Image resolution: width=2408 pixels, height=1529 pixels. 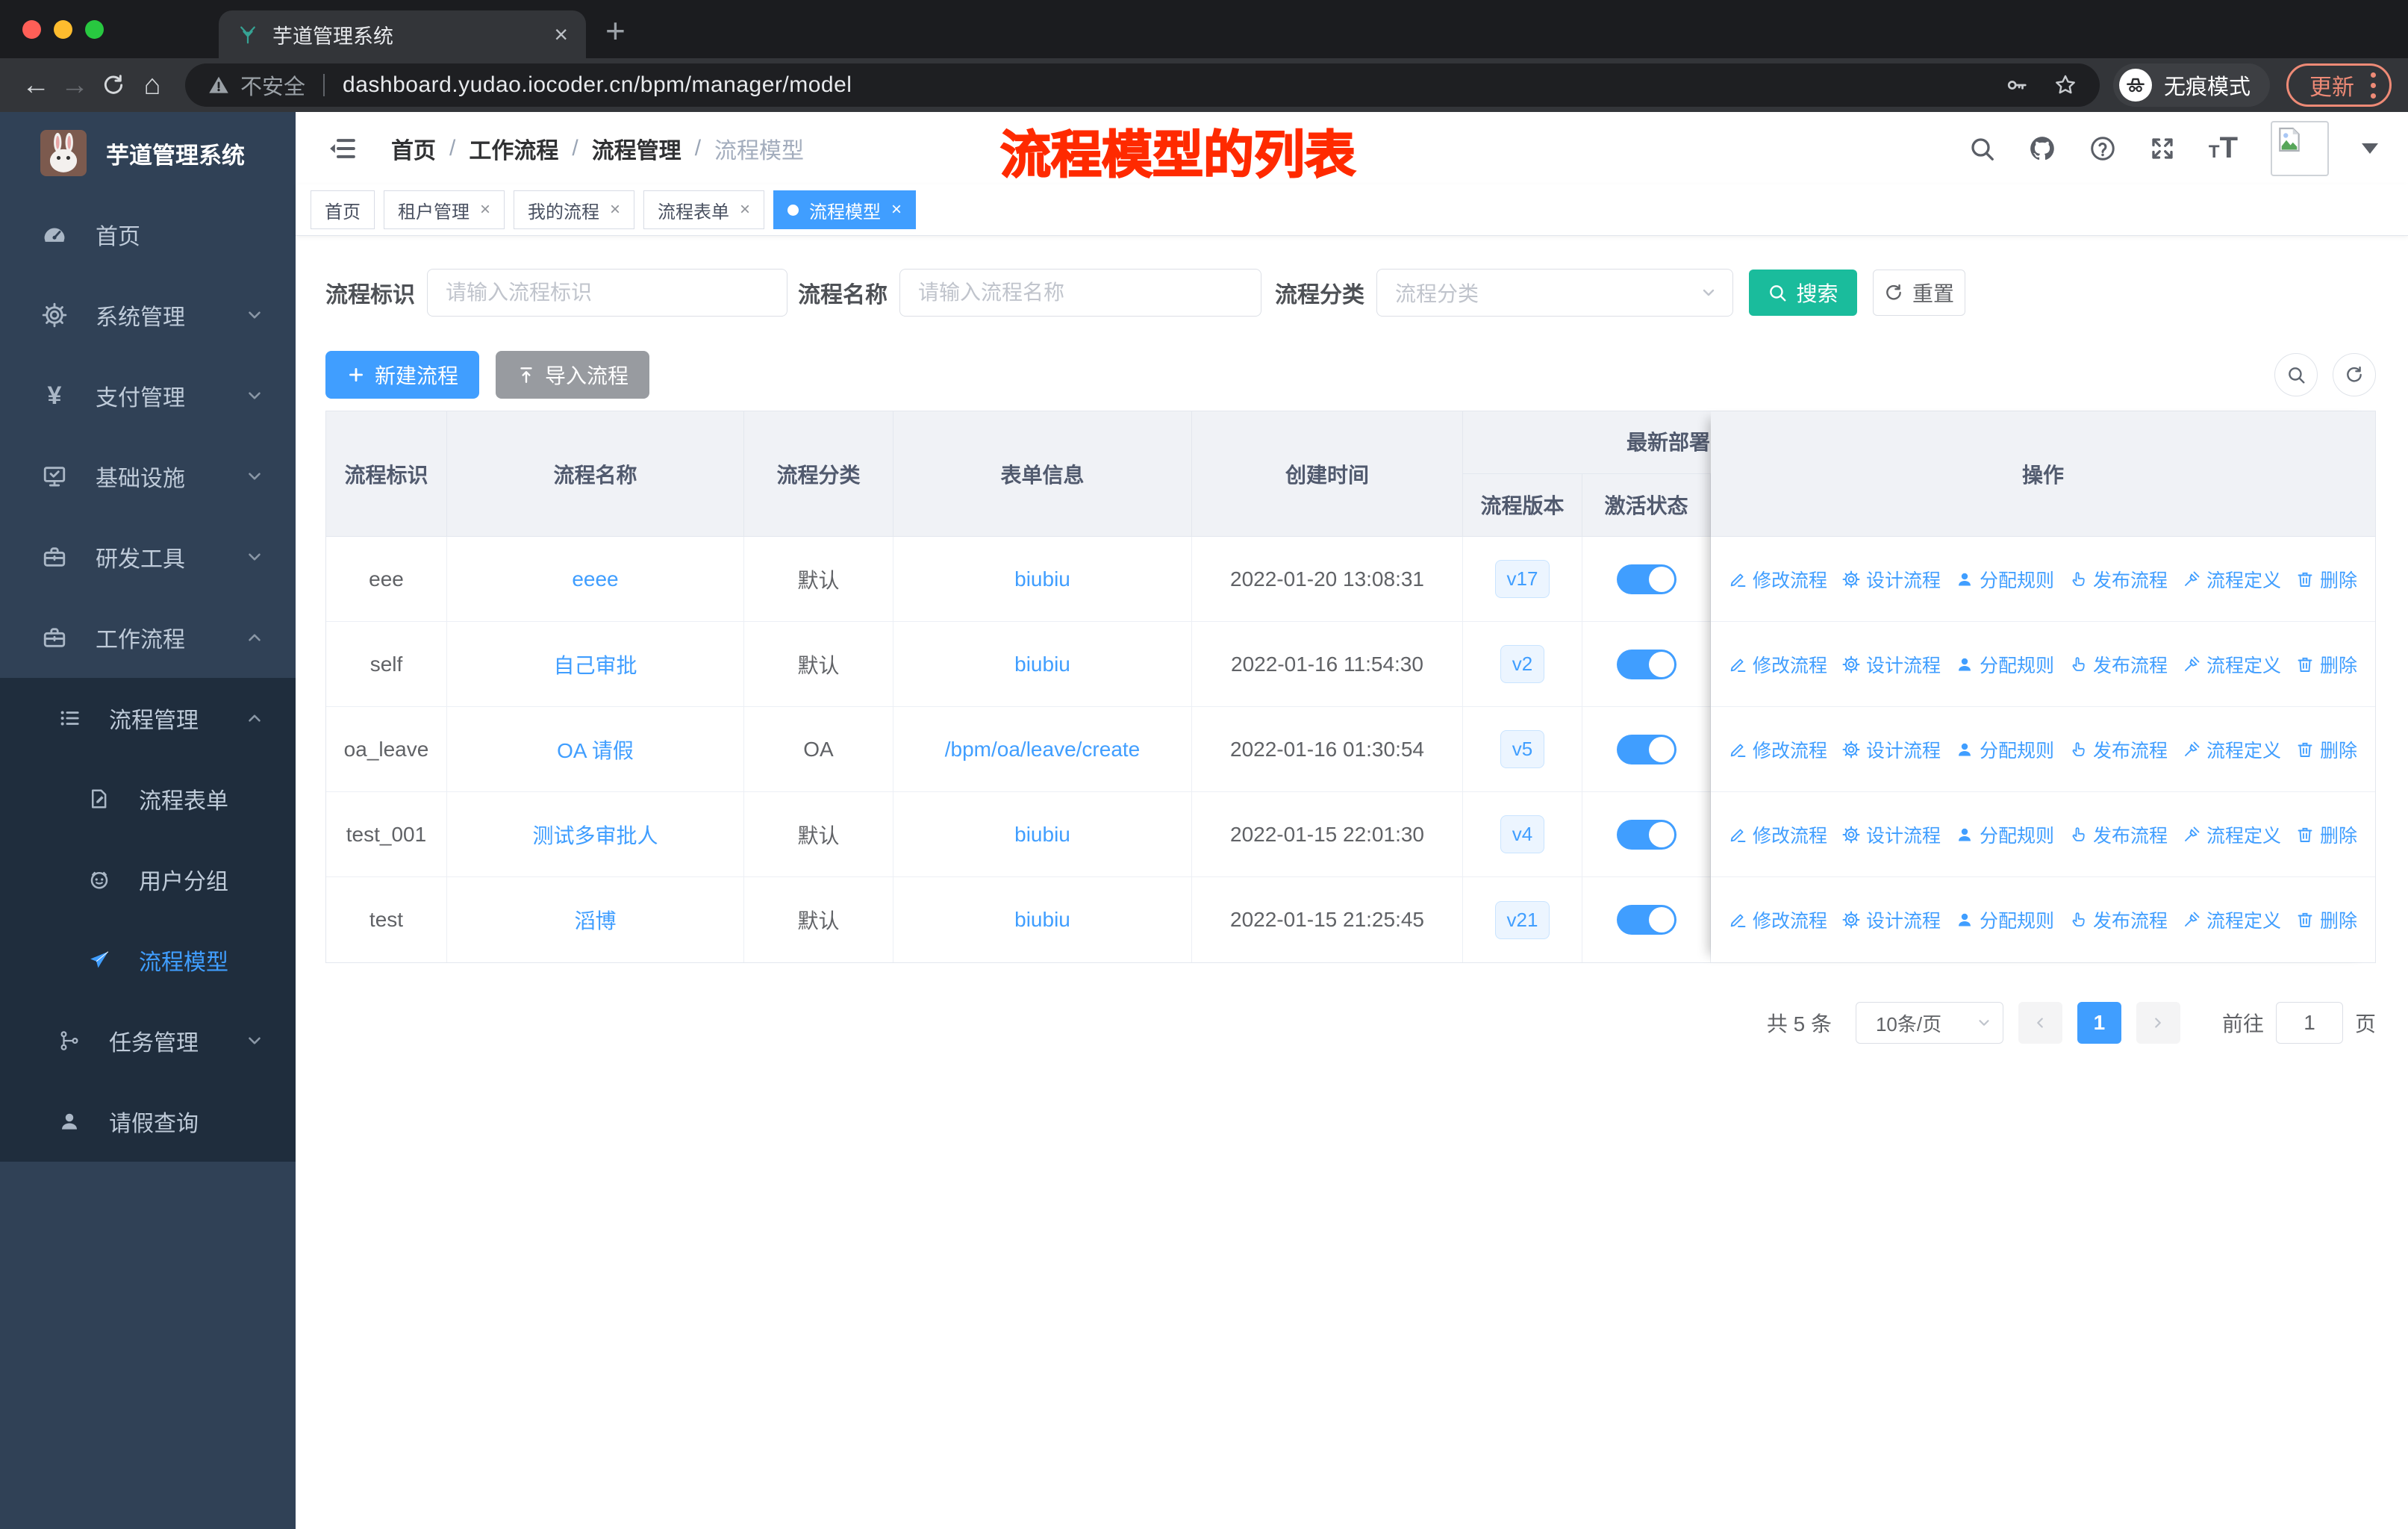 I want to click on search-icon, so click(x=1981, y=148).